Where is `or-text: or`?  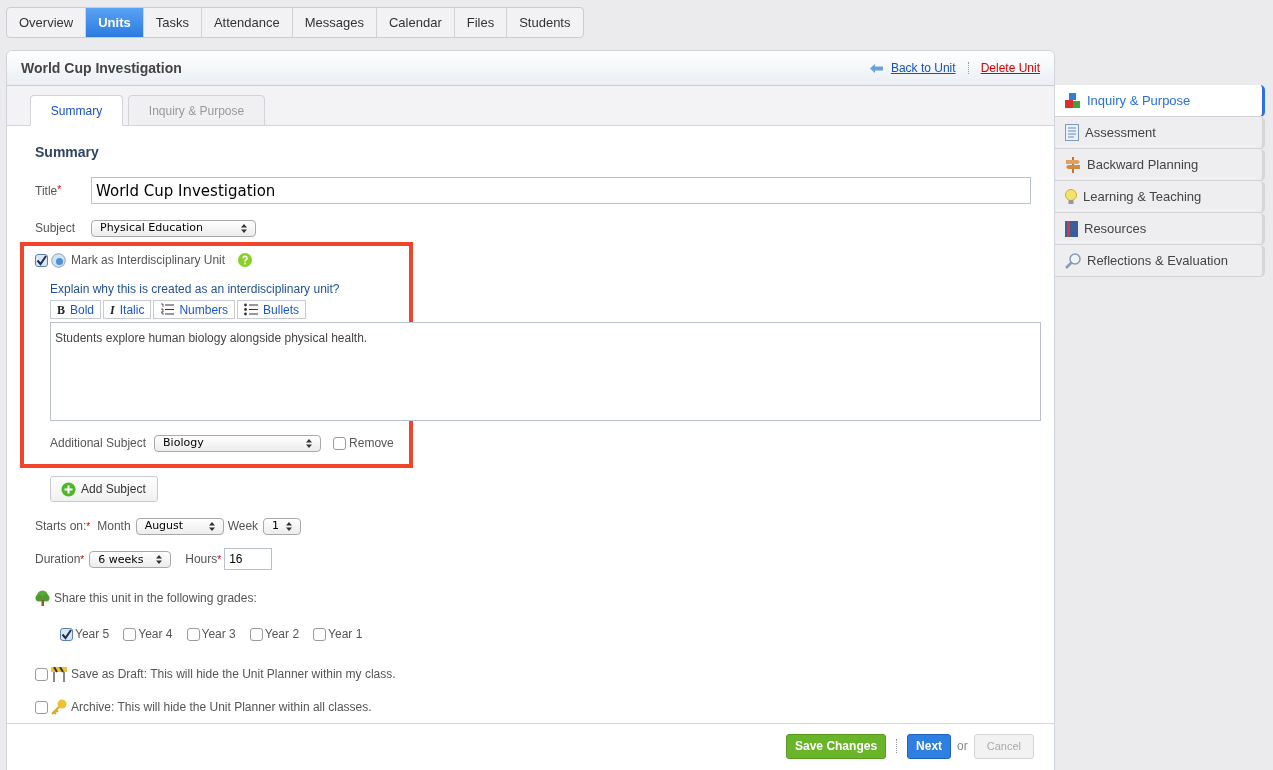
or-text: or is located at coordinates (962, 746).